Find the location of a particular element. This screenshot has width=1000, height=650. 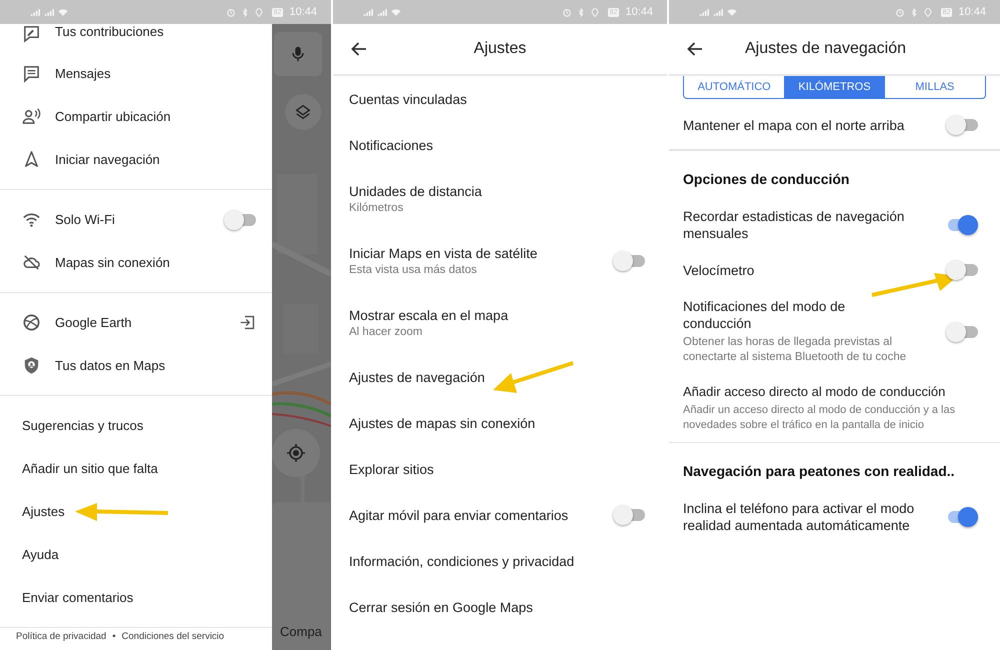

shield-icon is located at coordinates (31, 365).